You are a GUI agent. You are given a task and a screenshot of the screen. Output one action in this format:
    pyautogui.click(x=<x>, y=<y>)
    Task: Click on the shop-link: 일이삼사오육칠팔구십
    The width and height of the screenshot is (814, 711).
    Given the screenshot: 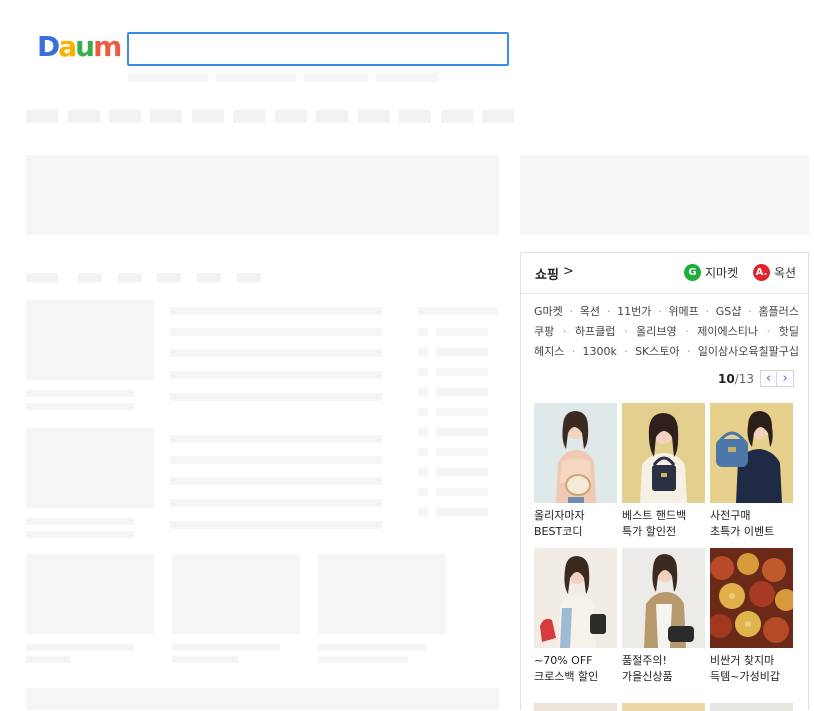 What is the action you would take?
    pyautogui.click(x=748, y=352)
    